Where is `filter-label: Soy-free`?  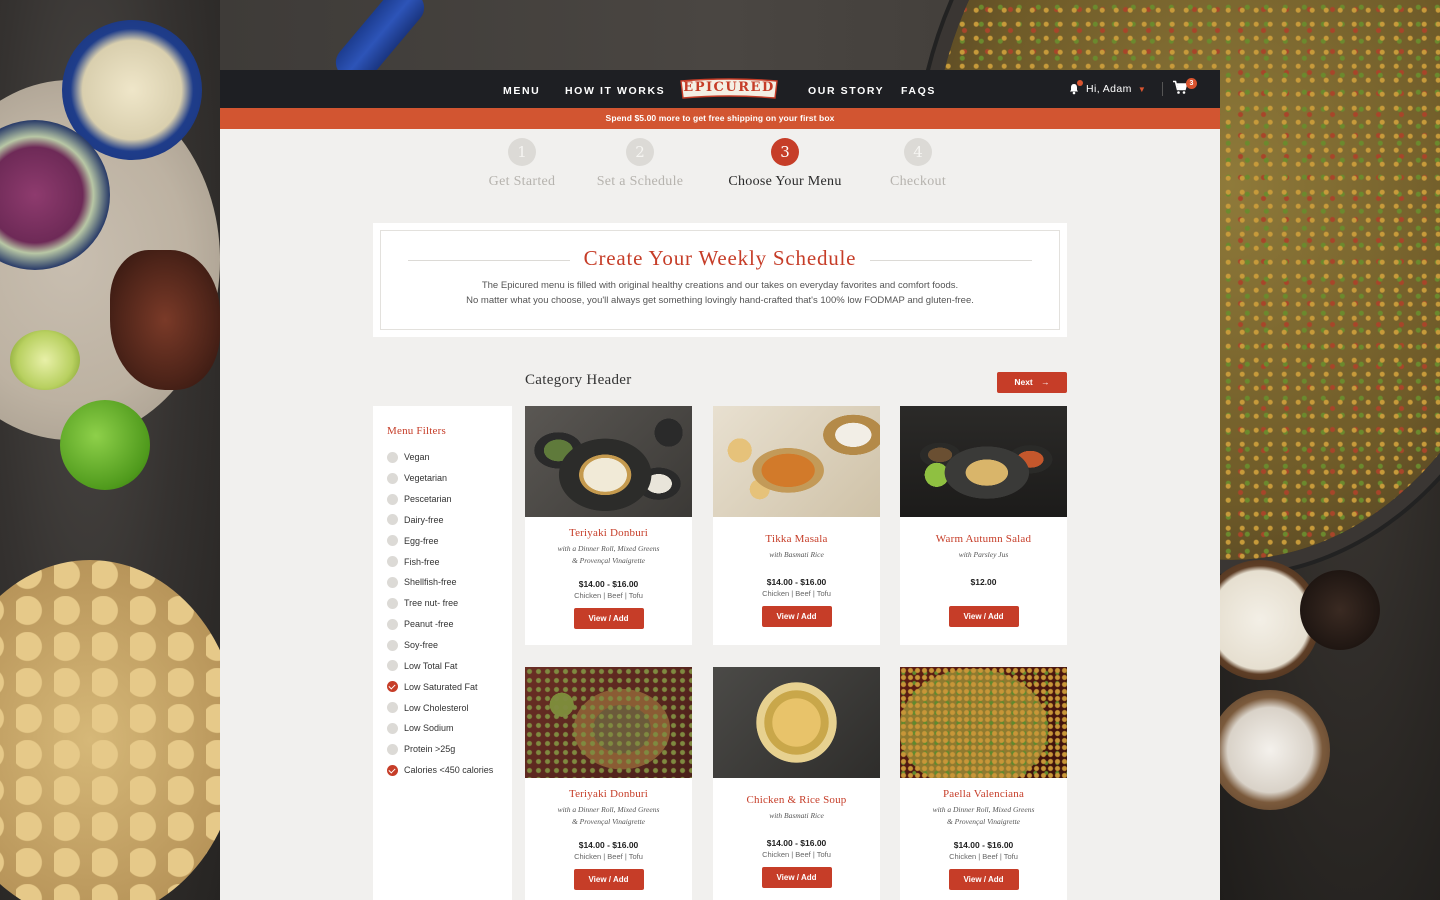 filter-label: Soy-free is located at coordinates (421, 645).